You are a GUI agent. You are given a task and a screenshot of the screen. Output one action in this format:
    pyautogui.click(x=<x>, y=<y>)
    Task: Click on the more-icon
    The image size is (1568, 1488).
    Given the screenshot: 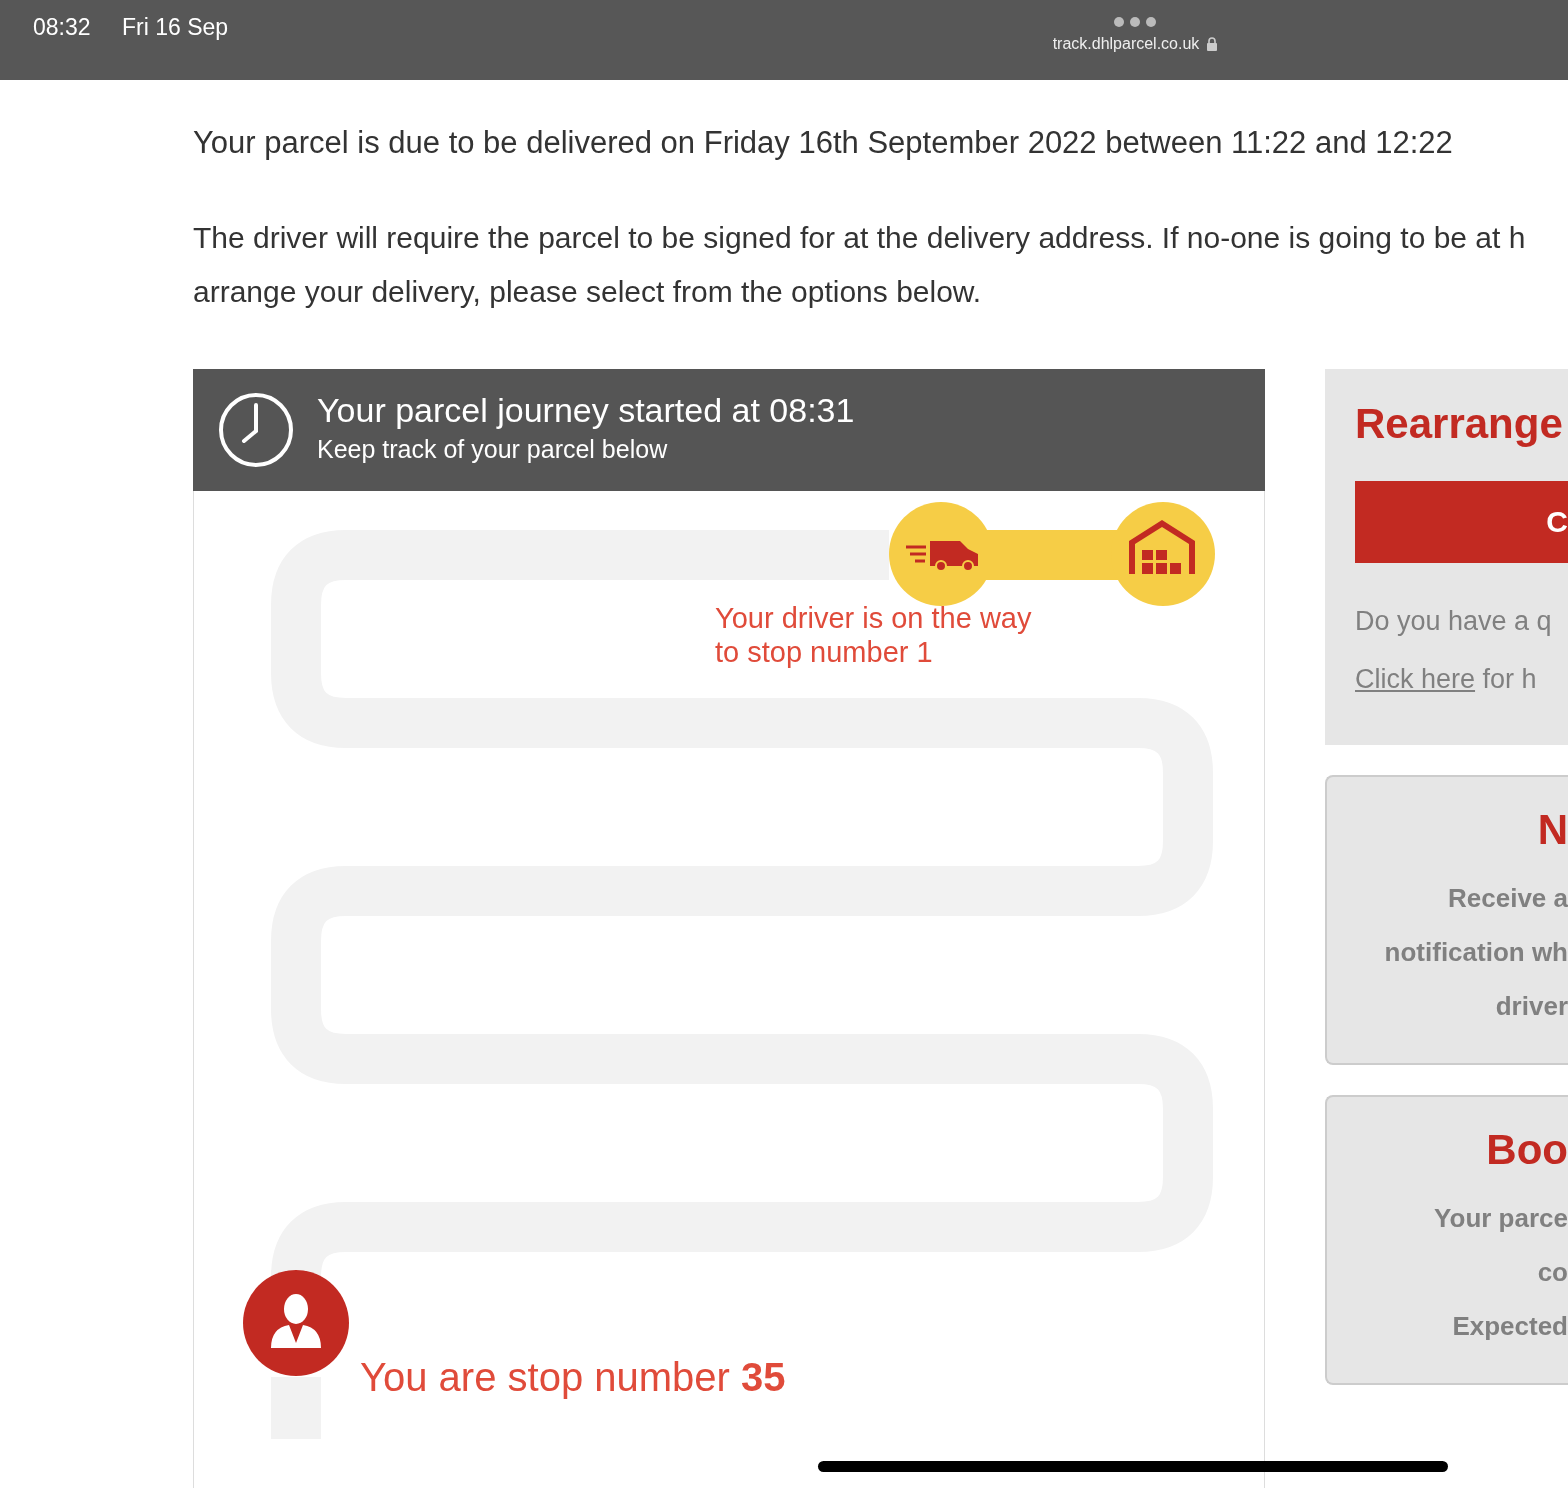 What is the action you would take?
    pyautogui.click(x=1135, y=22)
    